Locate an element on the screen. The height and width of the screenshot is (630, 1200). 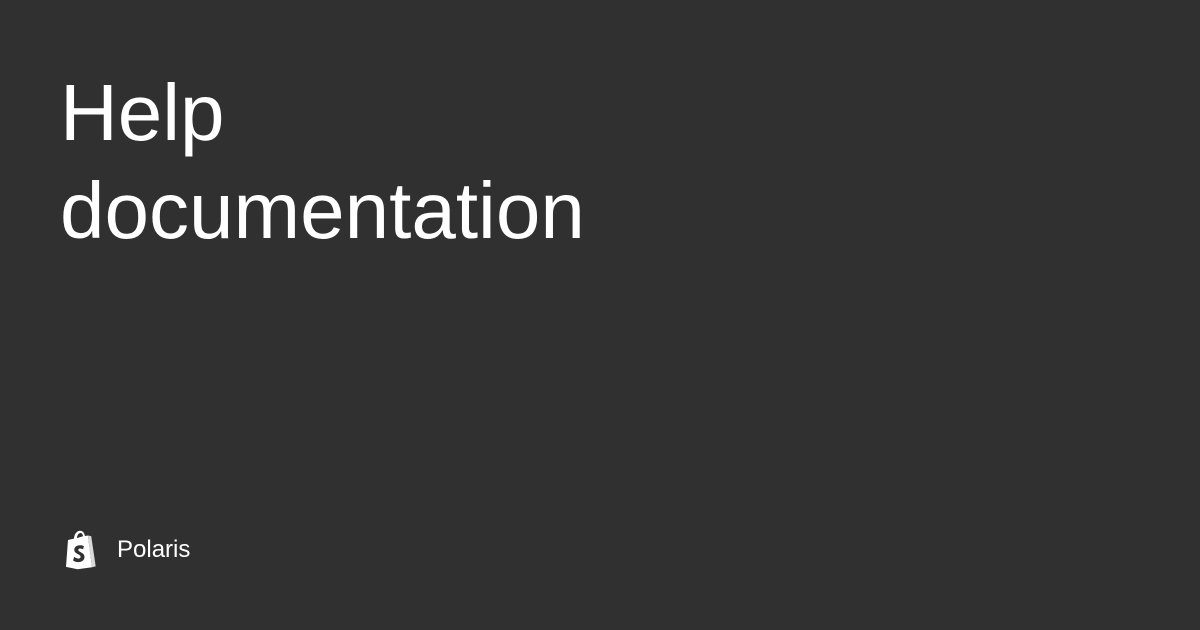
page-title-line-1: Help is located at coordinates (142, 112).